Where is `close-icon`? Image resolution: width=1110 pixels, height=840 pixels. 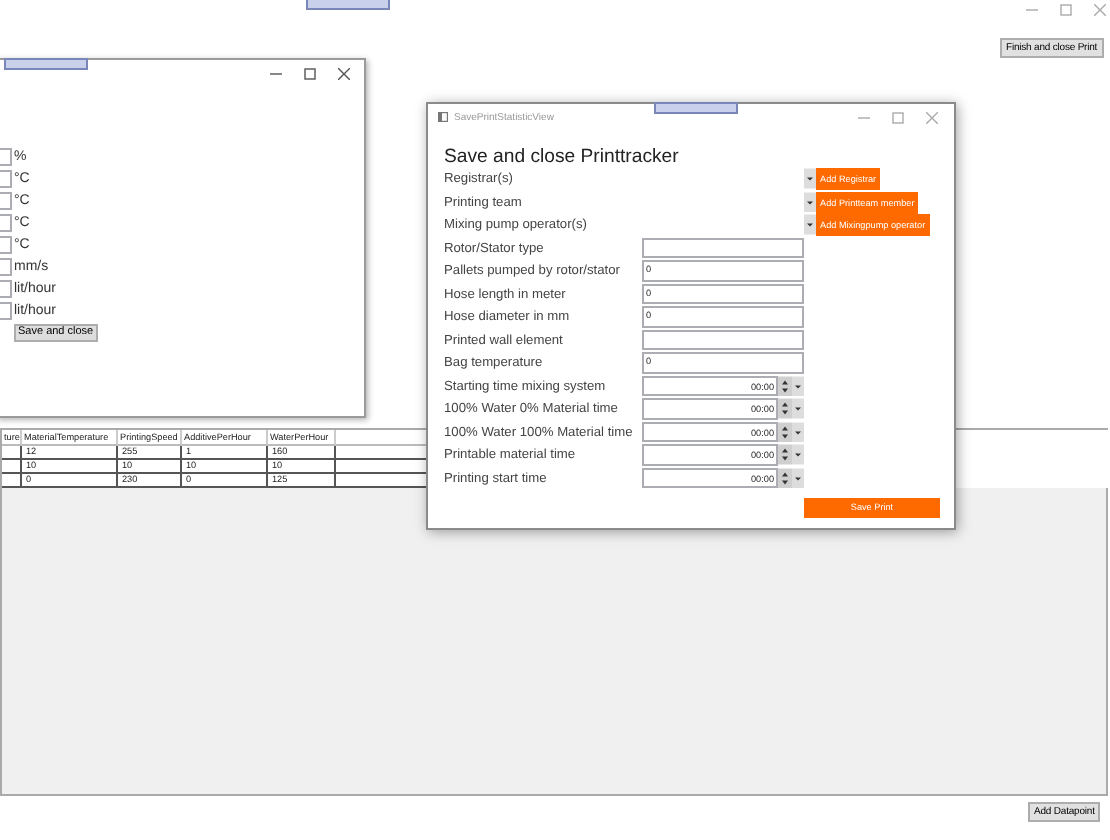 close-icon is located at coordinates (344, 74).